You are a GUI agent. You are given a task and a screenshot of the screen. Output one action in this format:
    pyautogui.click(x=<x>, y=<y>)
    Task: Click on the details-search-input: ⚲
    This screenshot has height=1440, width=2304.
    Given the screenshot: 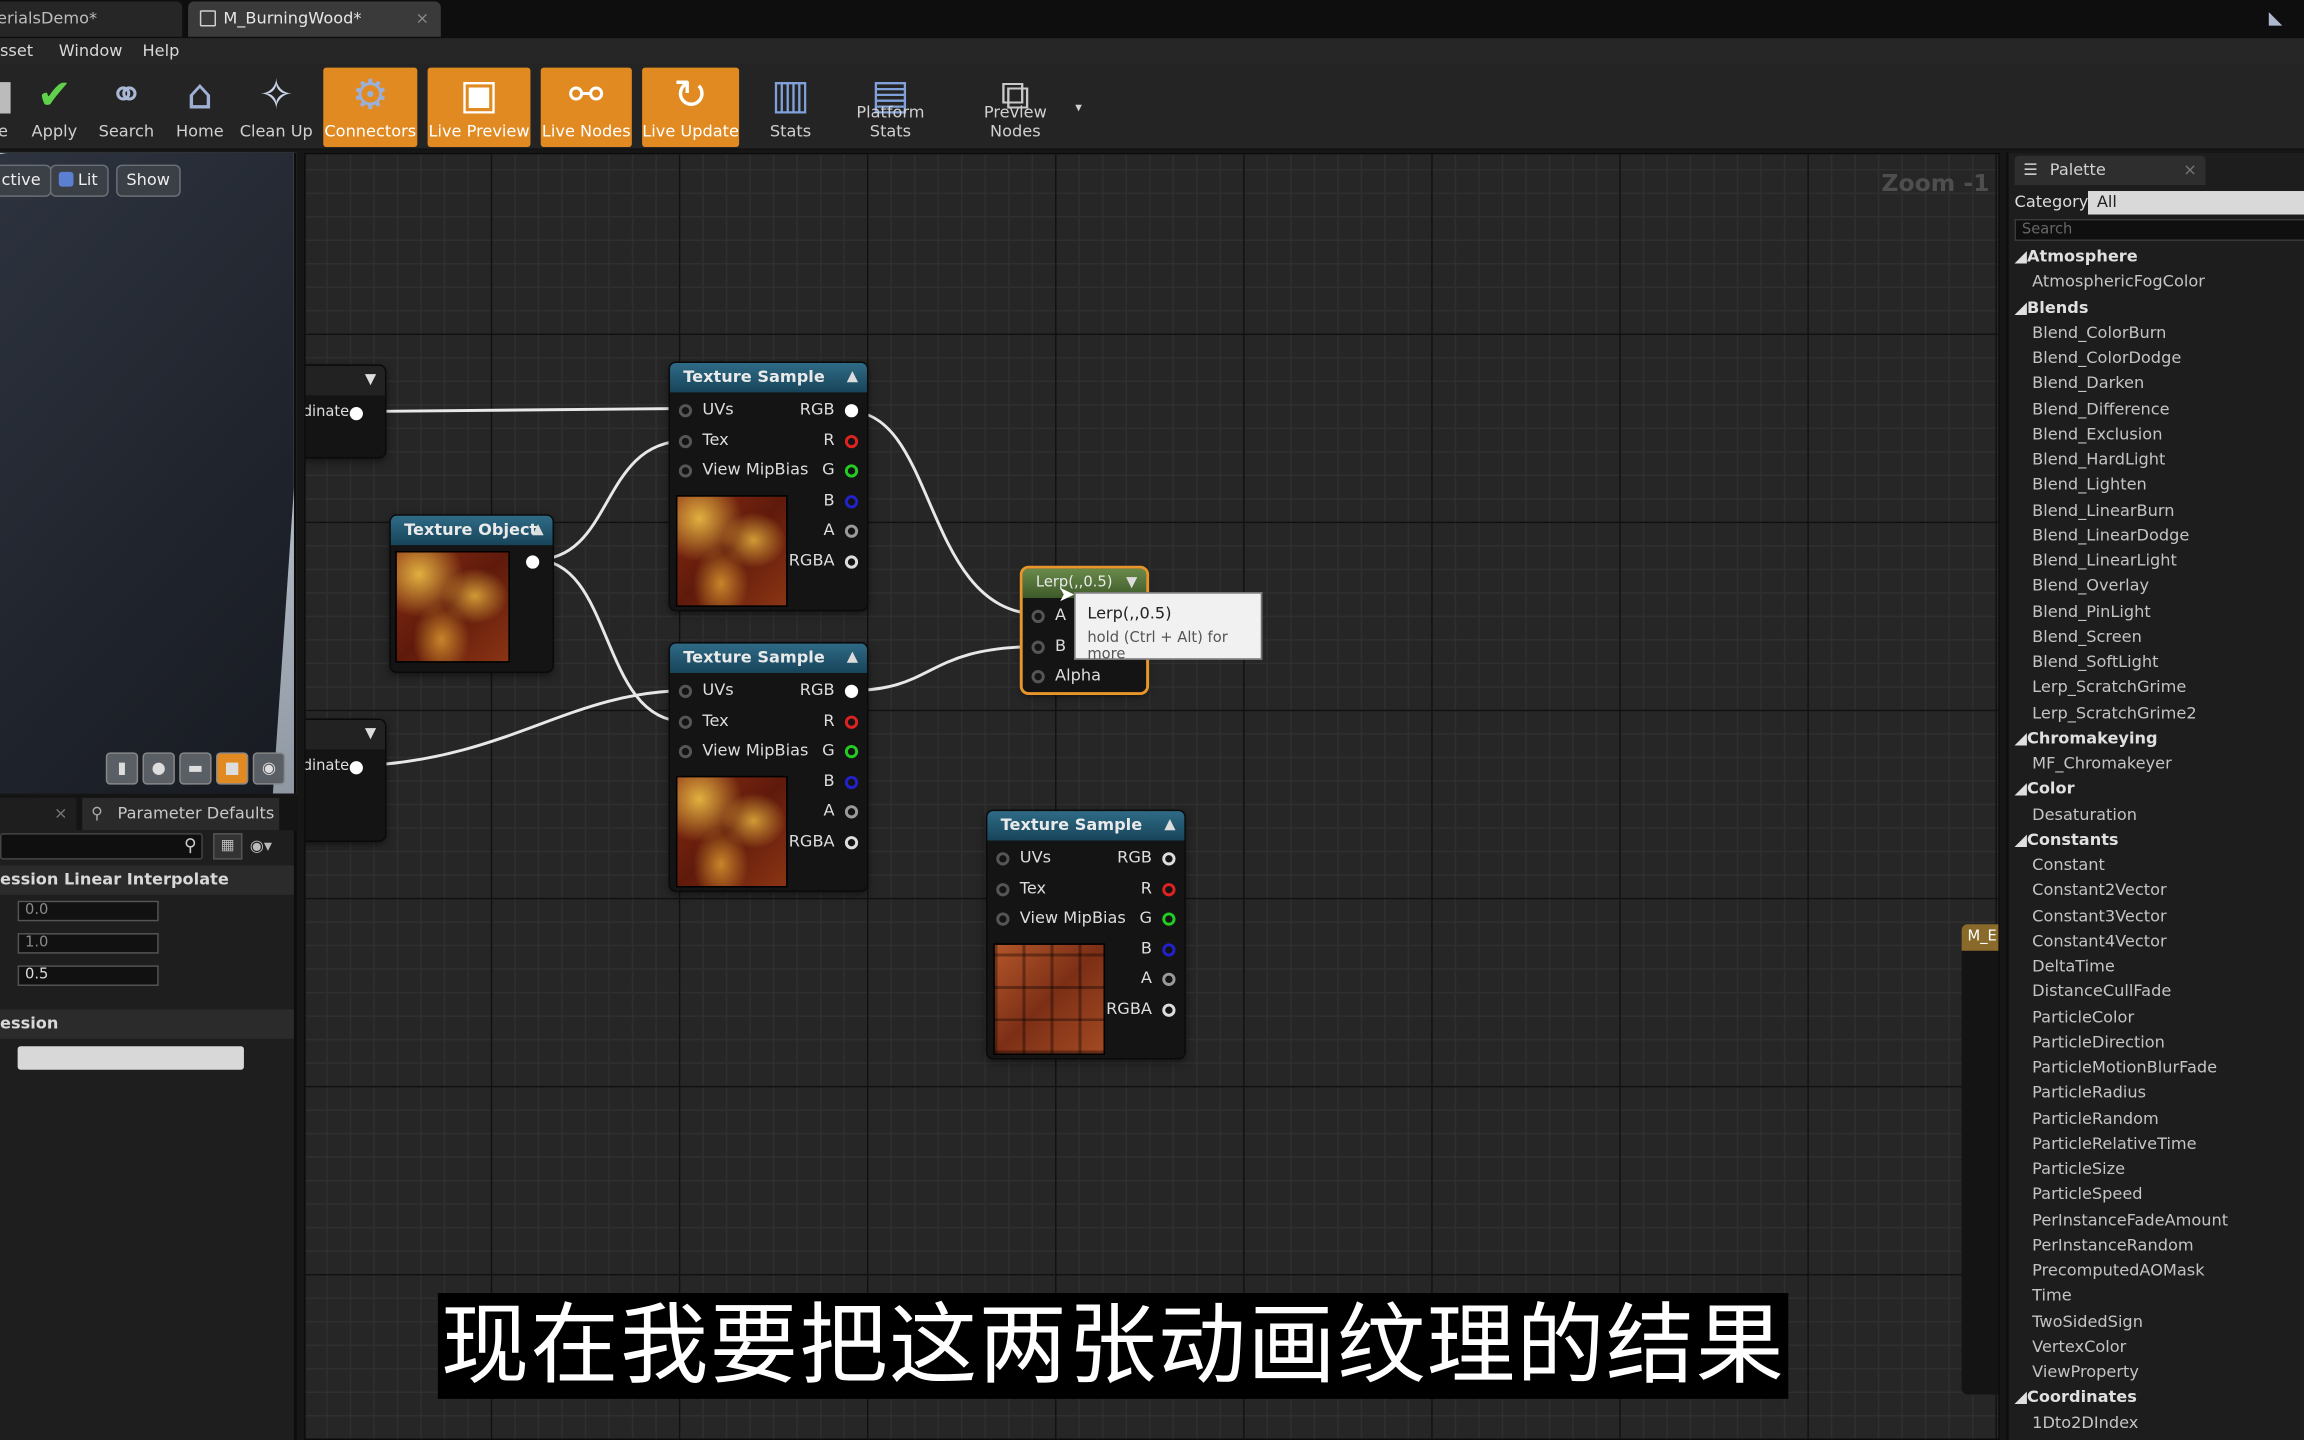 What is the action you would take?
    pyautogui.click(x=101, y=846)
    